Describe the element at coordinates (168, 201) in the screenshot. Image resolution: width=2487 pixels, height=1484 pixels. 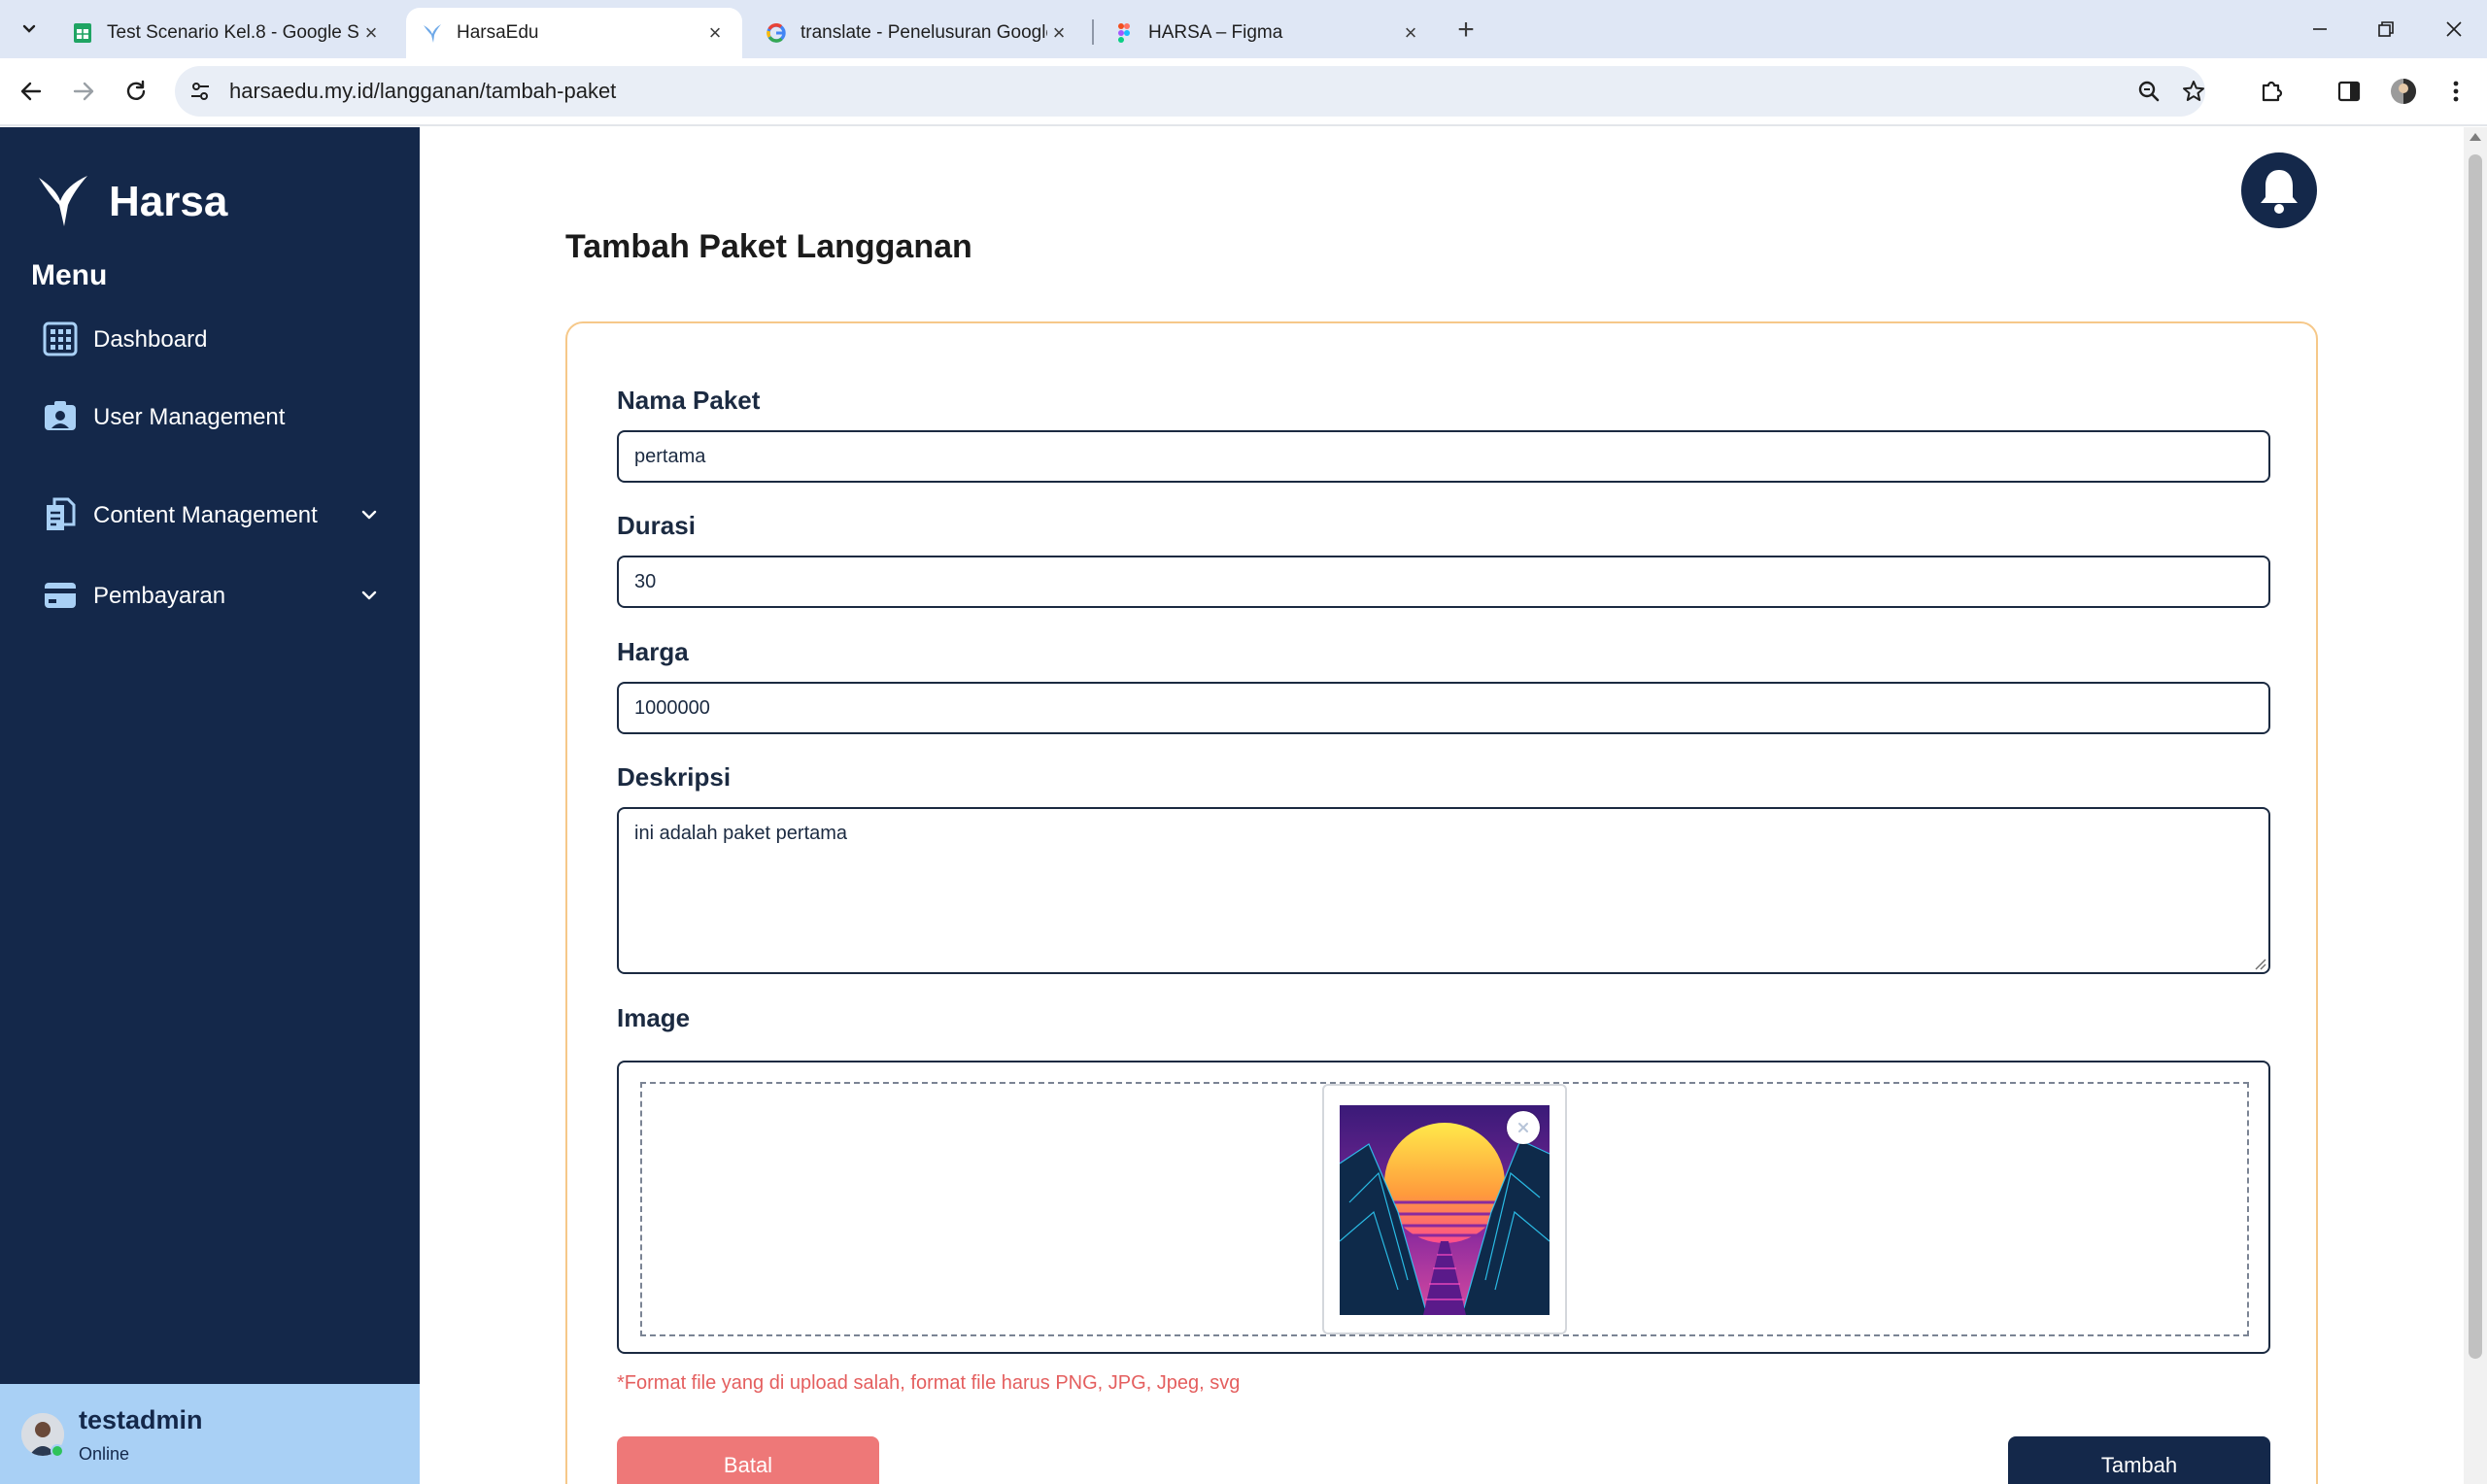
I see `brand-name: Harsa` at that location.